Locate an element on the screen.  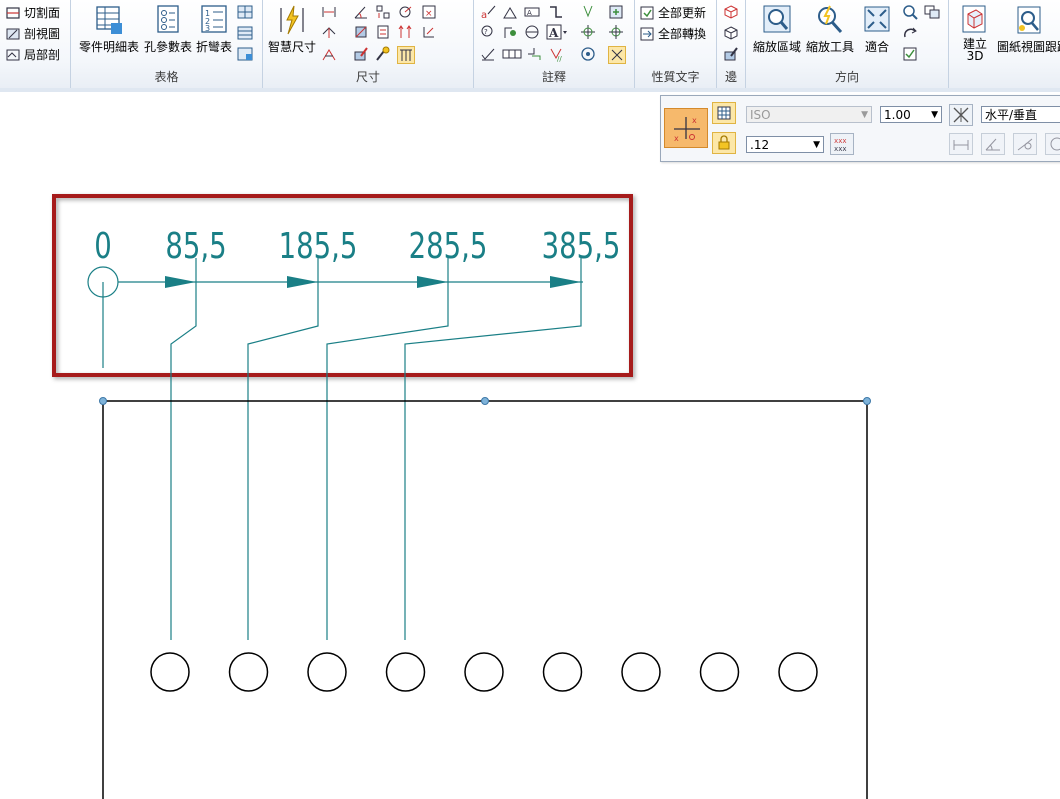
table-option-1-button is located at coordinates (245, 12).